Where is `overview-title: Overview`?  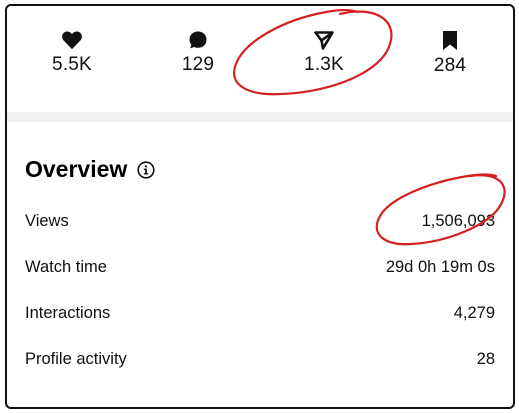
overview-title: Overview is located at coordinates (76, 169).